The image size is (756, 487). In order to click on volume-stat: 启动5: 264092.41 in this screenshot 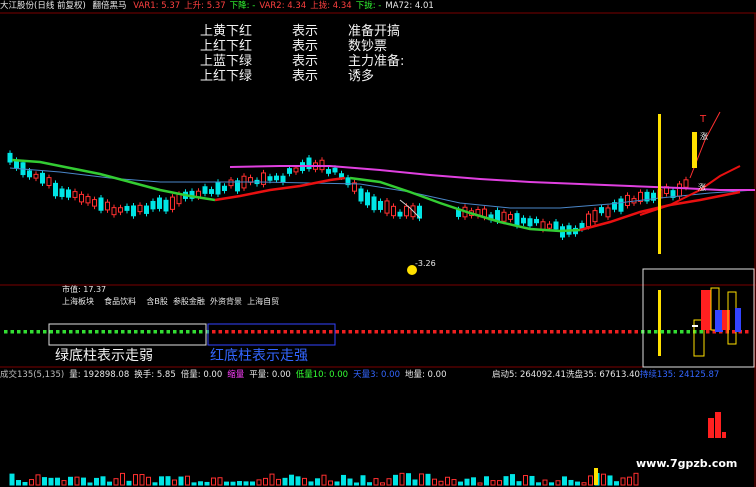, I will do `click(529, 375)`.